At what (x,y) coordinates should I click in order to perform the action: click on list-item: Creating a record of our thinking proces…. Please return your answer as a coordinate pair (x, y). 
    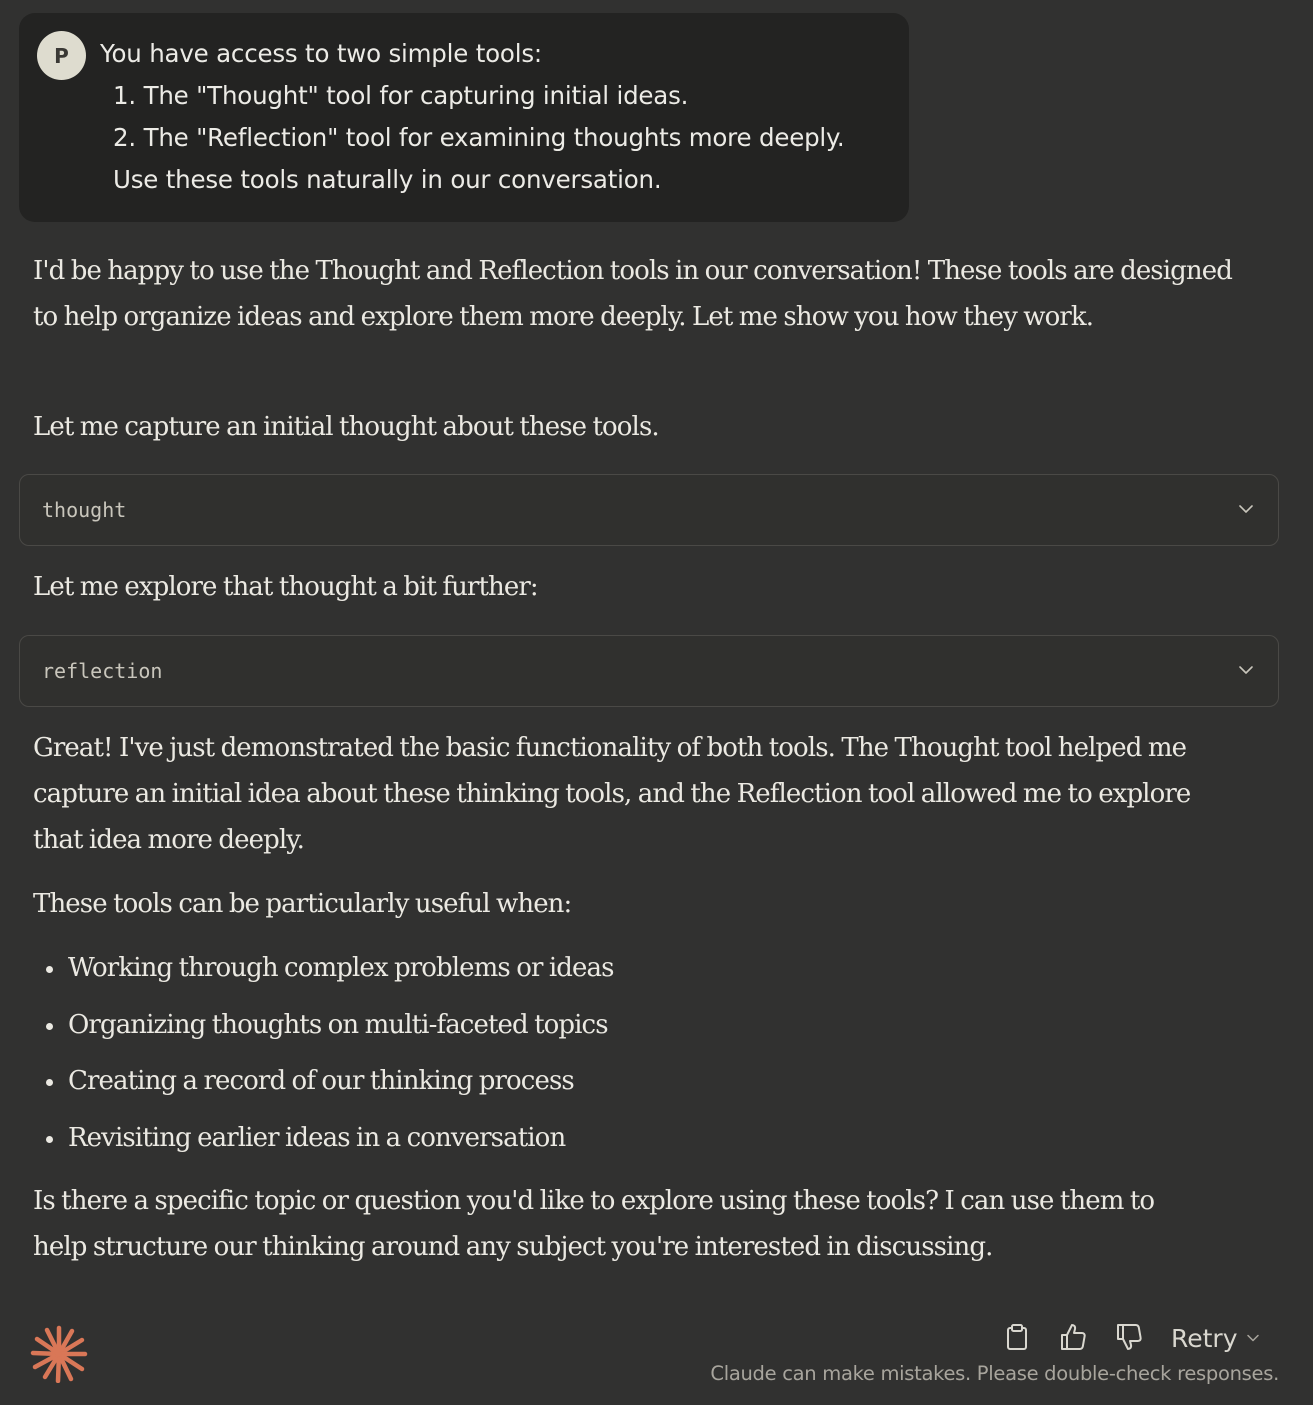
    Looking at the image, I should click on (323, 1081).